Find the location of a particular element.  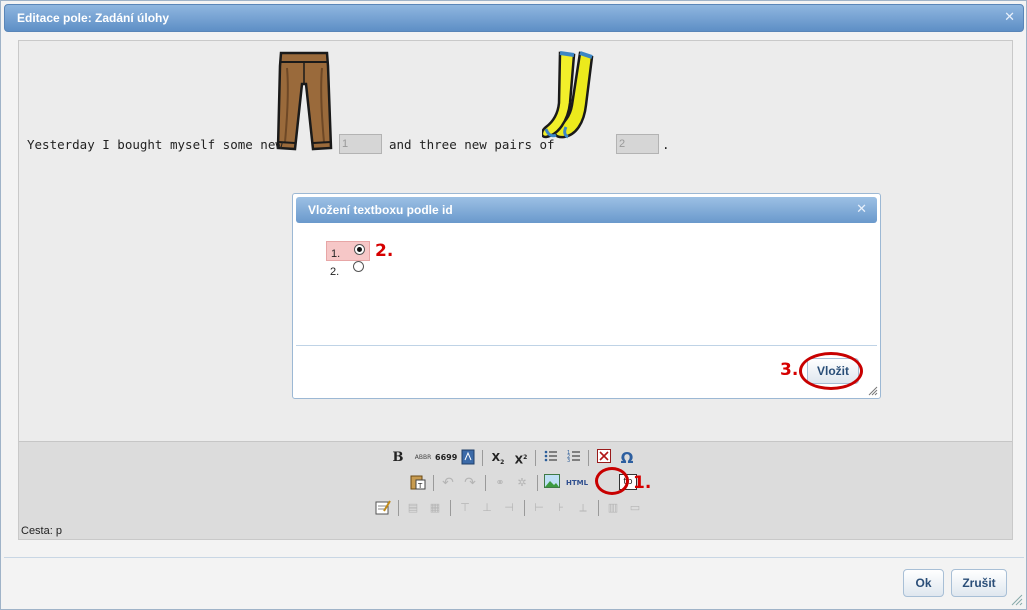

option-label: 2. is located at coordinates (335, 272).